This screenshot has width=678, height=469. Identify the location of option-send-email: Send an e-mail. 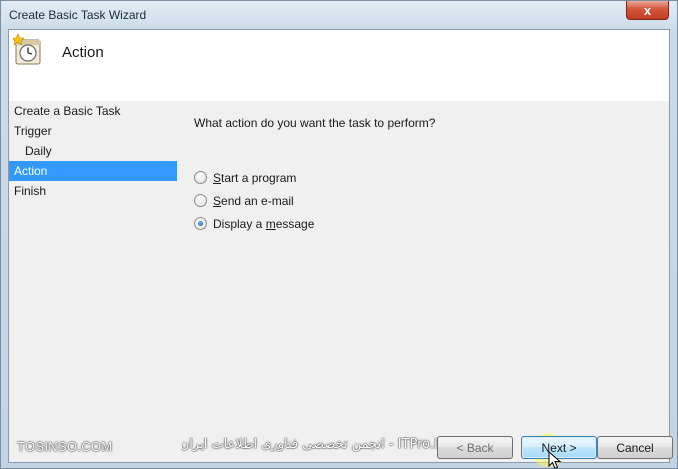
(424, 200).